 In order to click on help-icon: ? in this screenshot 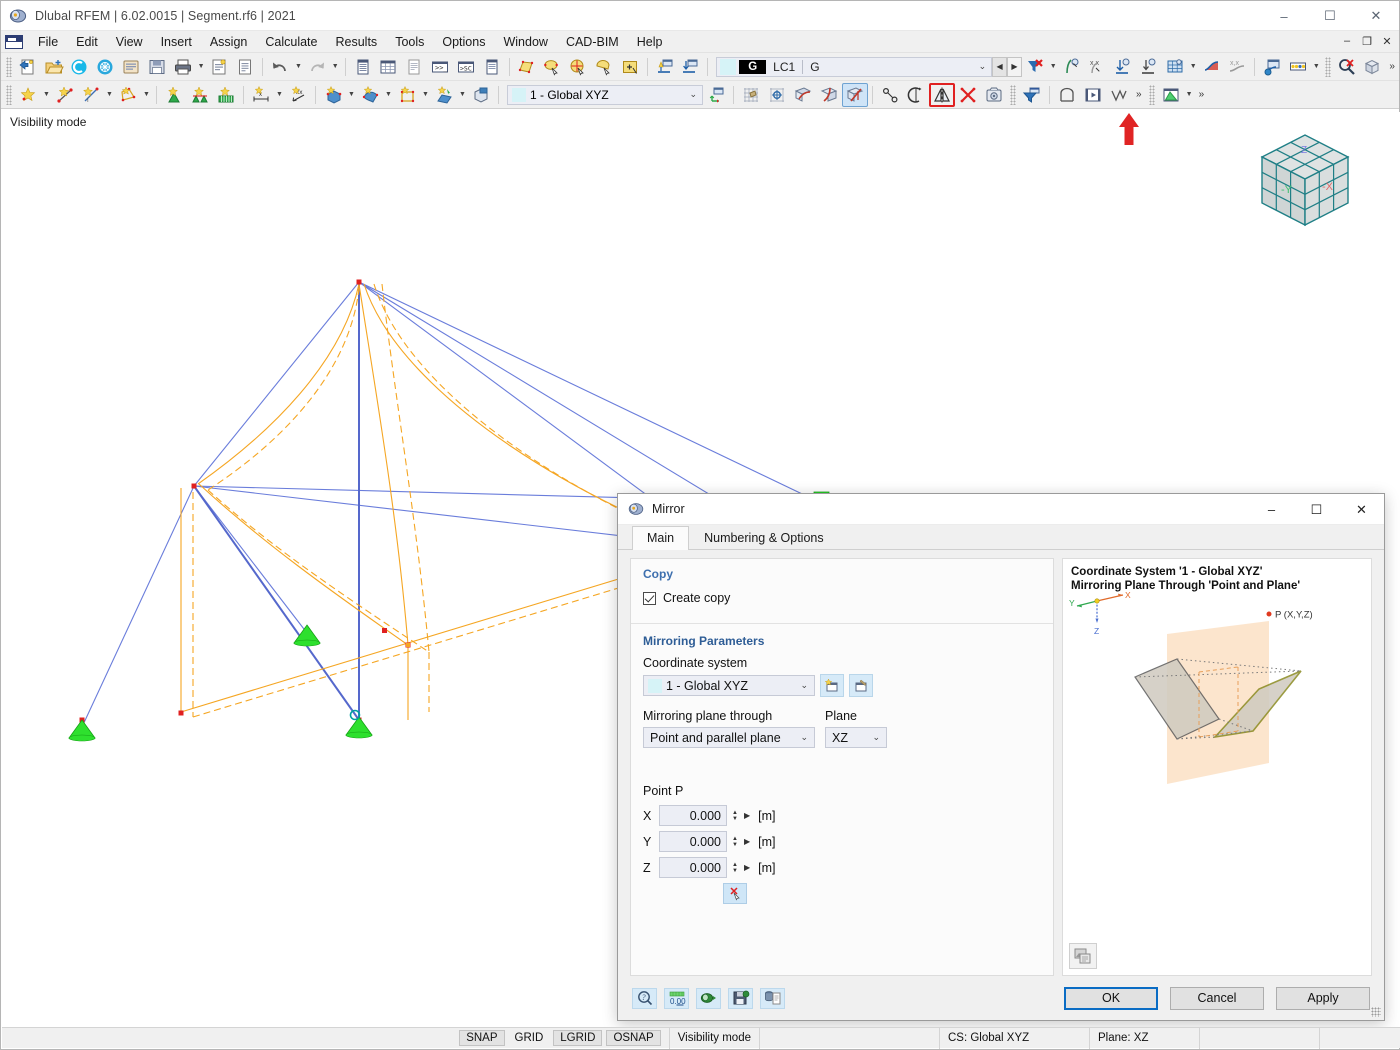, I will do `click(644, 998)`.